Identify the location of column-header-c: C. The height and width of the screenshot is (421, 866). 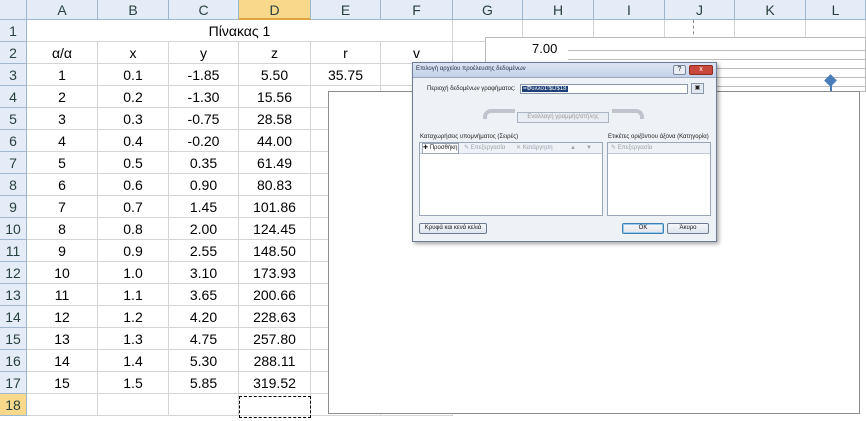
(204, 10).